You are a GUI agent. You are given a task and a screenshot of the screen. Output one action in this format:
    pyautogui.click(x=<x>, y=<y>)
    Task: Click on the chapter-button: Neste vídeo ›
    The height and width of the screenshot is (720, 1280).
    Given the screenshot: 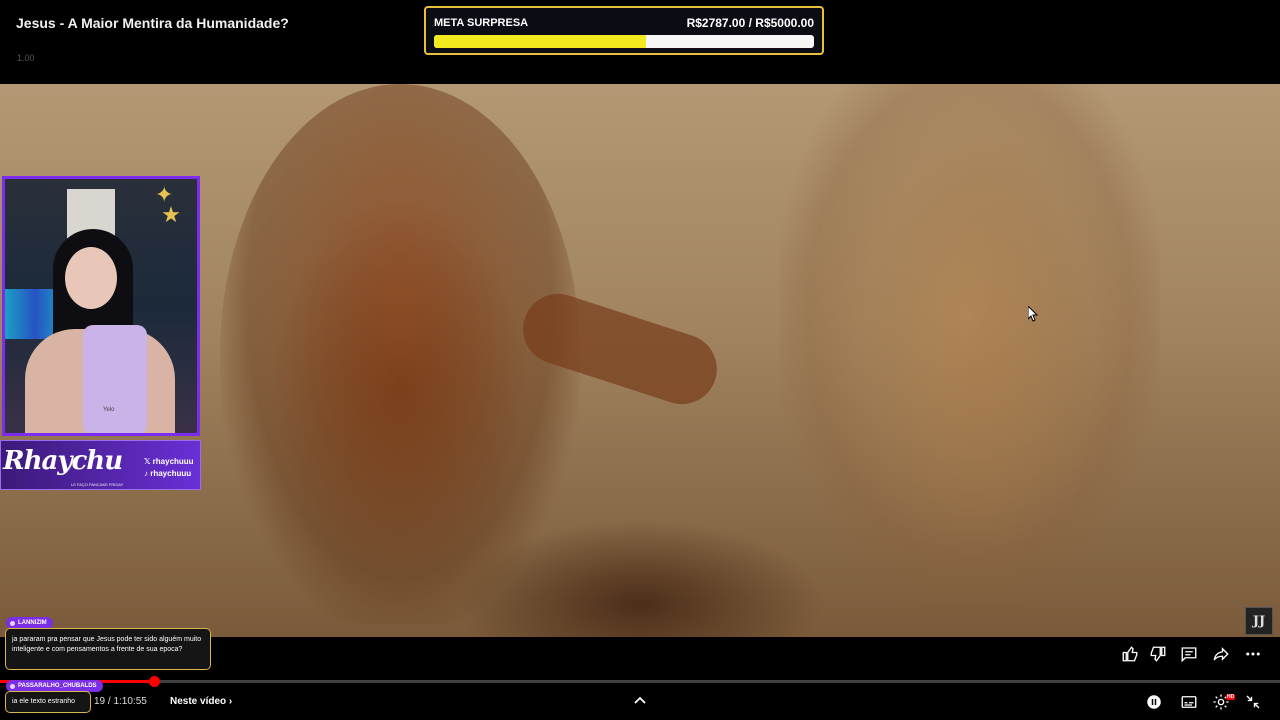 What is the action you would take?
    pyautogui.click(x=201, y=701)
    